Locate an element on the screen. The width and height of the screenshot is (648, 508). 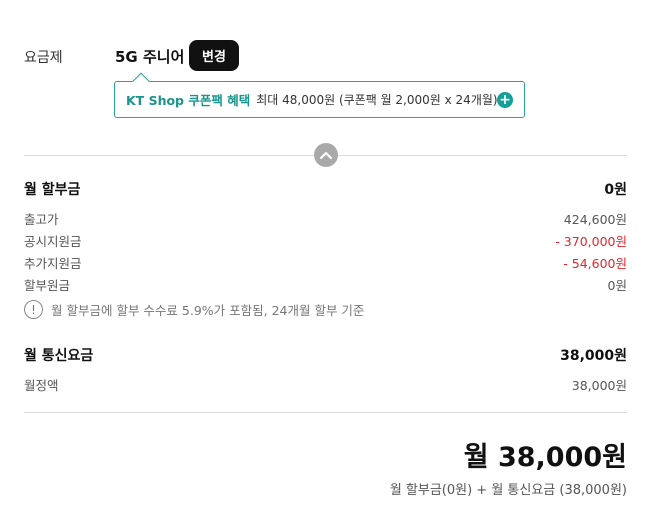
item-value: 38,000원 is located at coordinates (599, 385).